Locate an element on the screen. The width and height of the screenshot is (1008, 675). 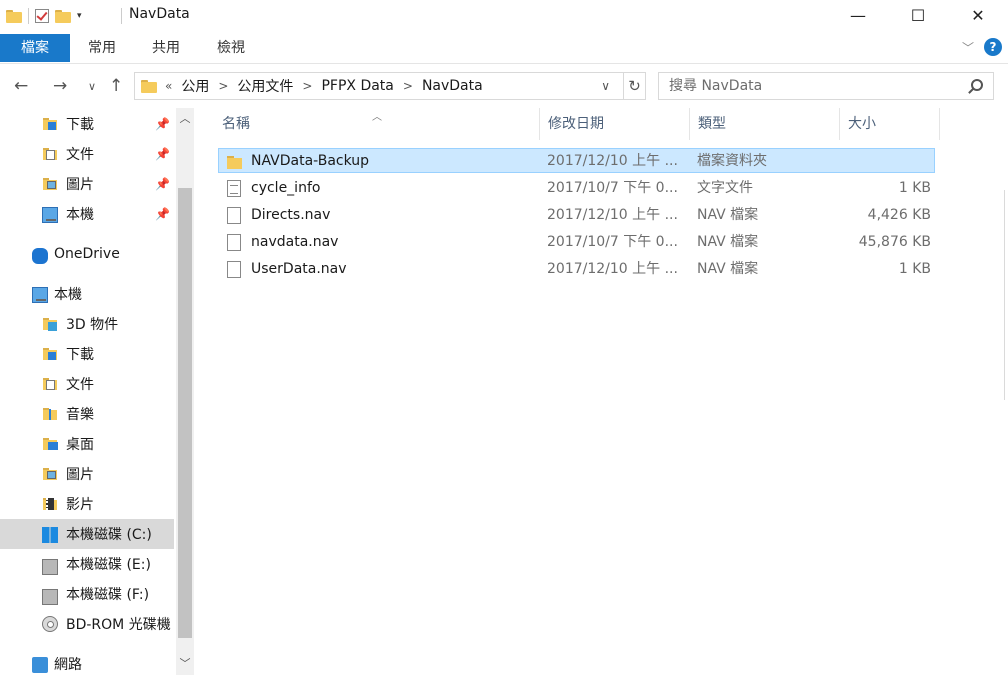
search-icon is located at coordinates (977, 85).